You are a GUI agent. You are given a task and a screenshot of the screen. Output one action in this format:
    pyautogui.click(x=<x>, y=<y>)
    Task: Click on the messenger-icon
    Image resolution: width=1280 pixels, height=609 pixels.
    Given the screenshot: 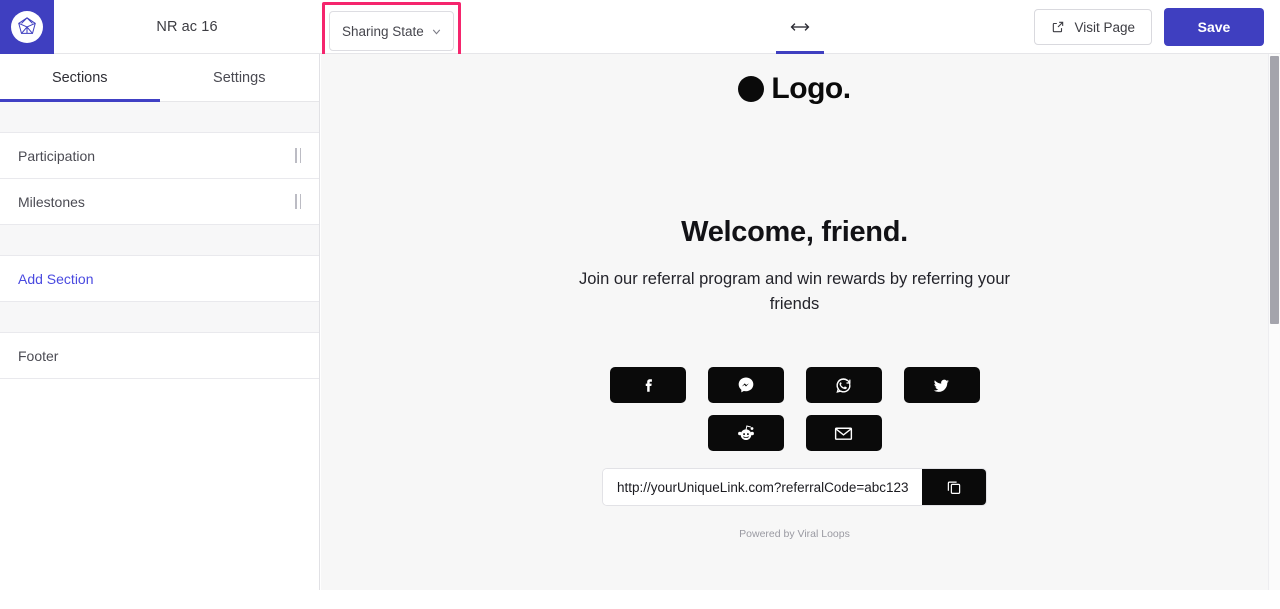 What is the action you would take?
    pyautogui.click(x=745, y=385)
    